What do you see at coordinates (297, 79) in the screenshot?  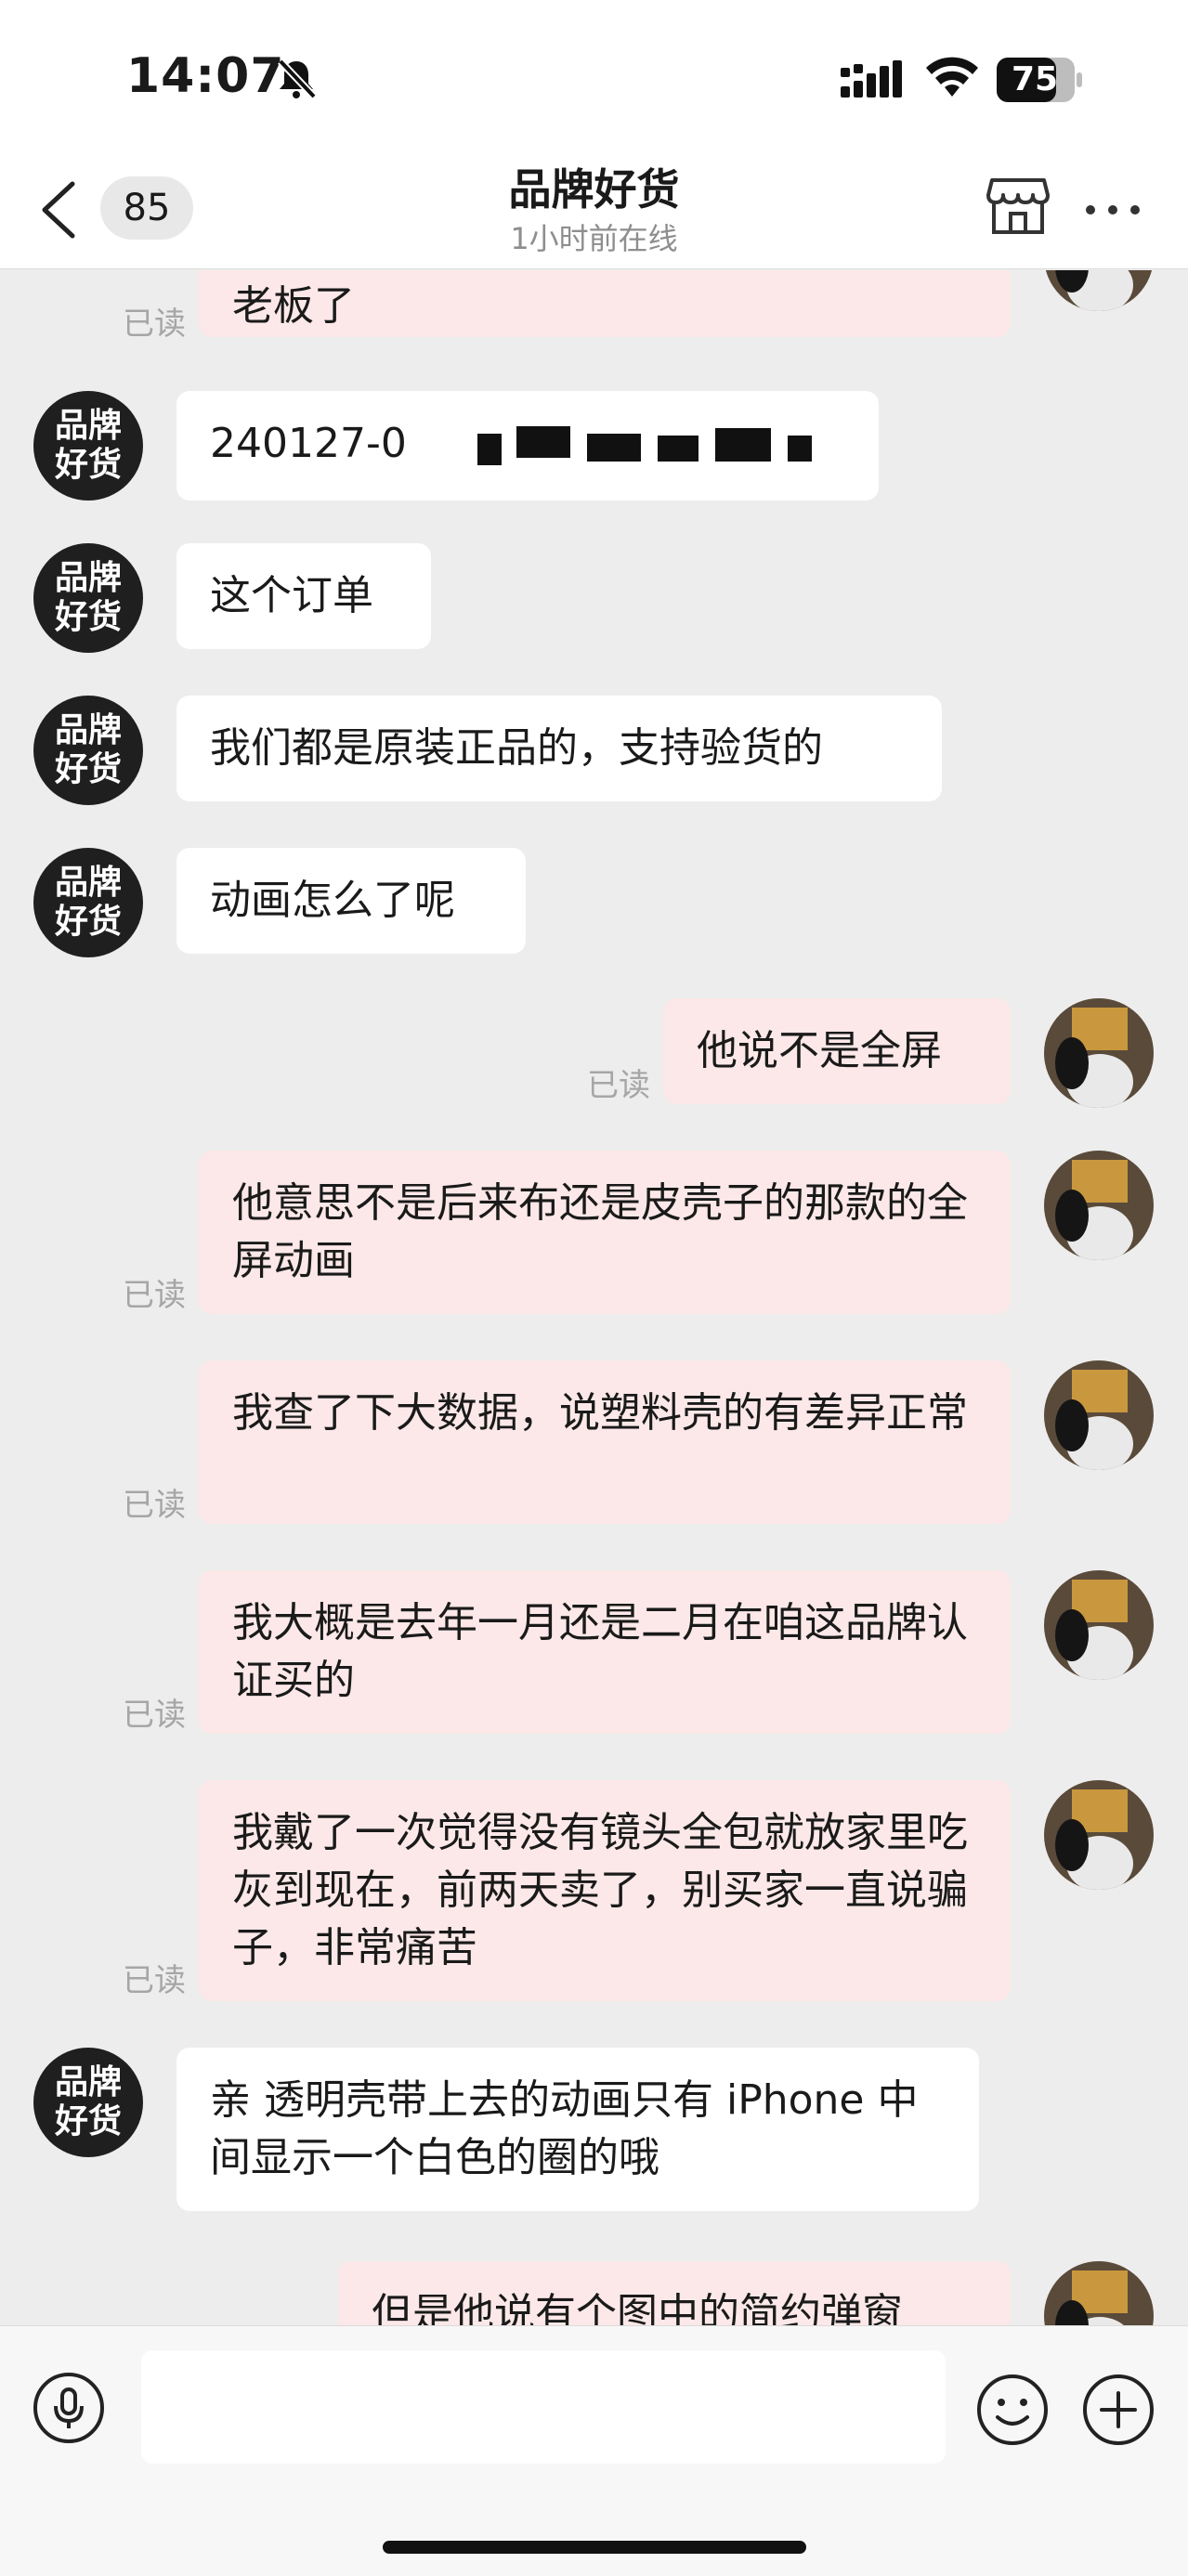 I see `bell-slash-icon` at bounding box center [297, 79].